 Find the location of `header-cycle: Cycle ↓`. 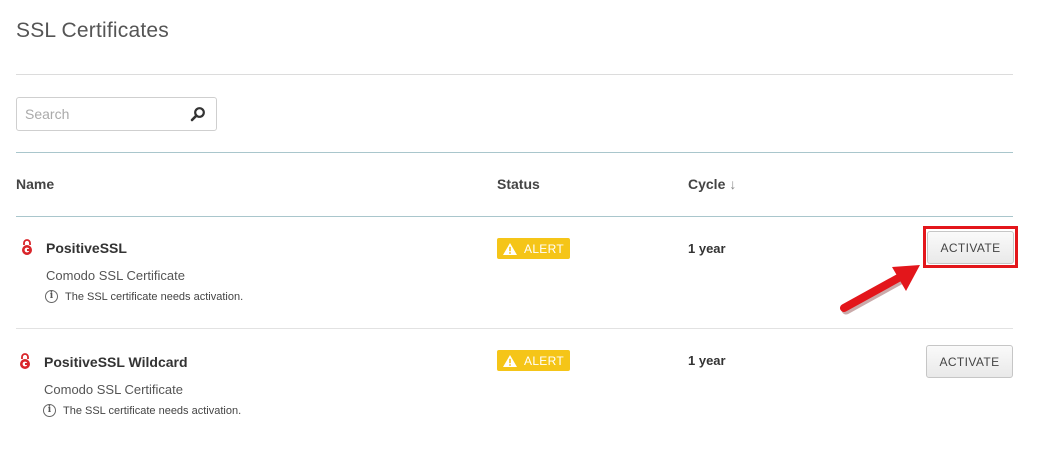

header-cycle: Cycle ↓ is located at coordinates (712, 184).